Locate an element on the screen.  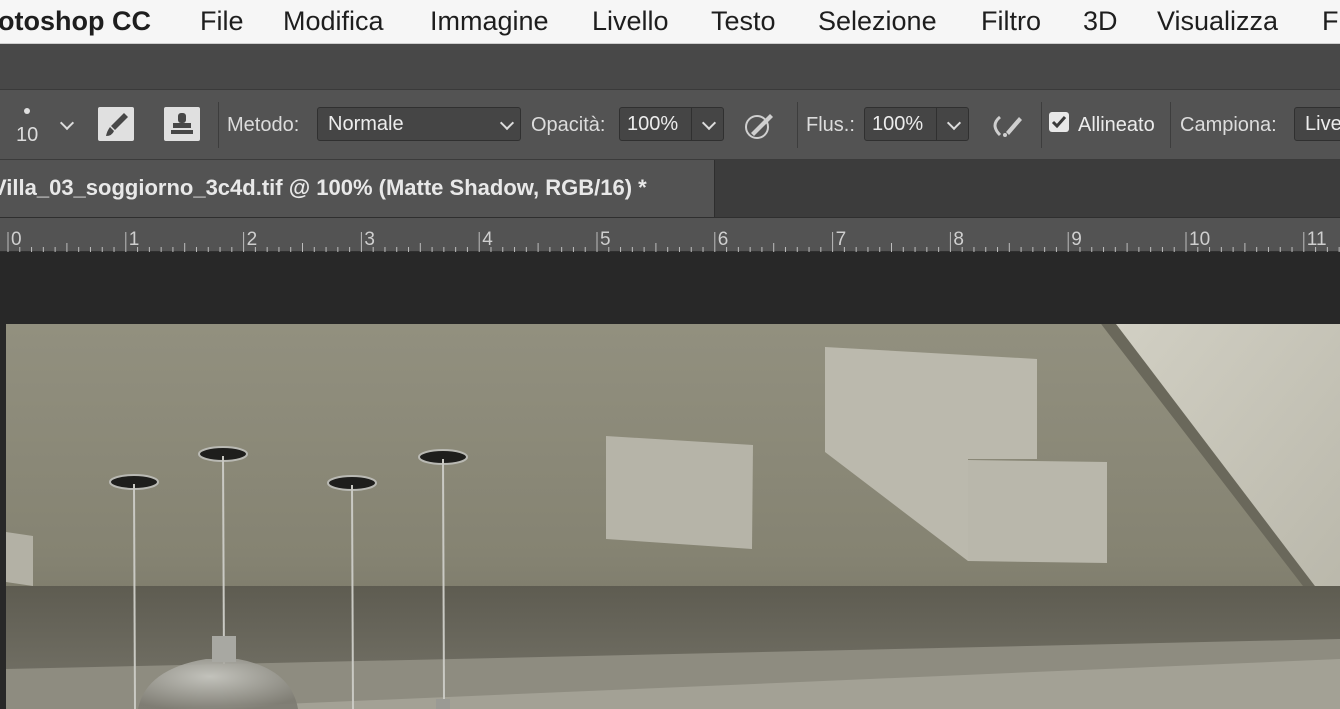
airbrush-icon is located at coordinates (1007, 126).